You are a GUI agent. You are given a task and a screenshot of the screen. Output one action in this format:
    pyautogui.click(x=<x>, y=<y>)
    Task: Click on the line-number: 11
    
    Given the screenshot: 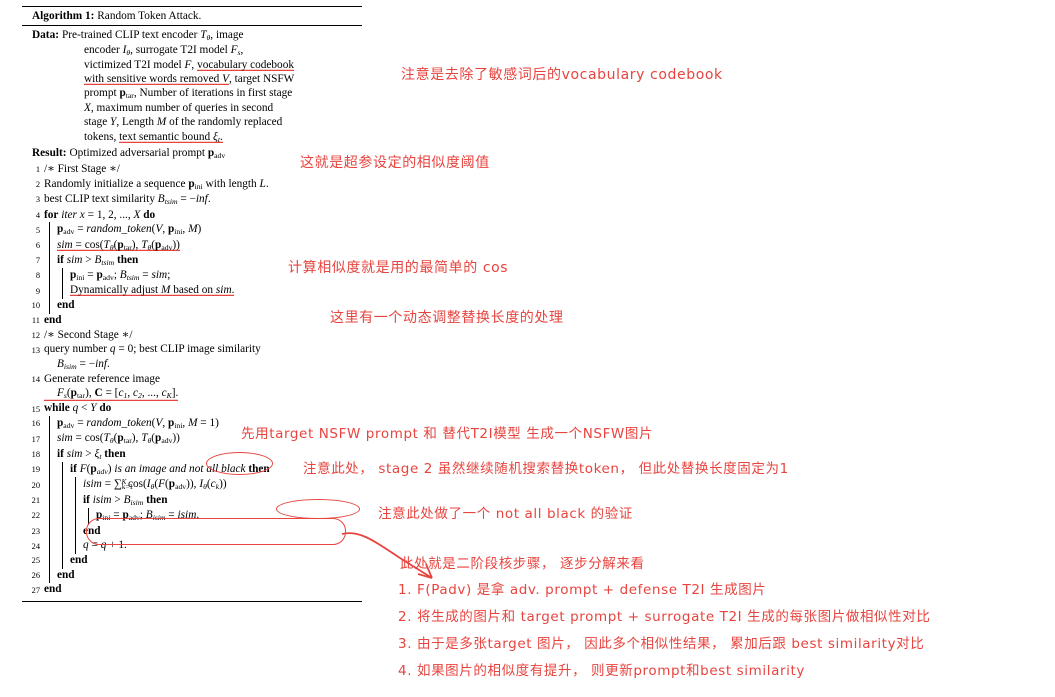 What is the action you would take?
    pyautogui.click(x=35, y=321)
    